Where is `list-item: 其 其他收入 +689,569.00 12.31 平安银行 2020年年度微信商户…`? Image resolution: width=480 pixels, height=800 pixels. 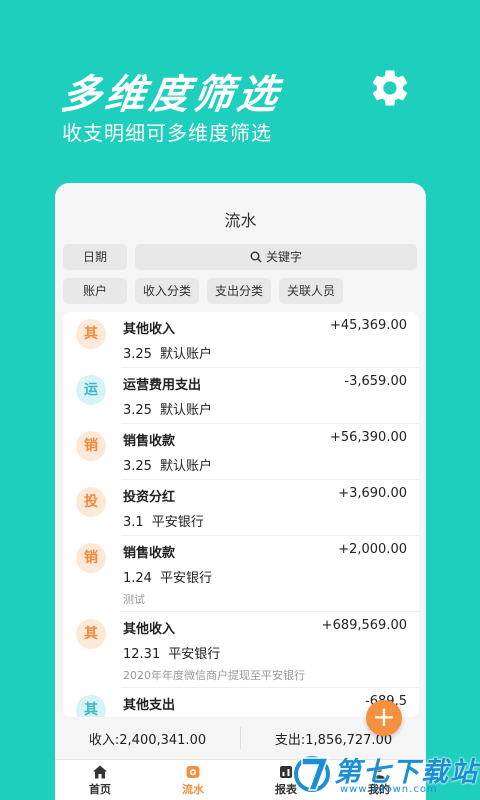 list-item: 其 其他收入 +689,569.00 12.31 平安银行 2020年年度微信商户… is located at coordinates (241, 650).